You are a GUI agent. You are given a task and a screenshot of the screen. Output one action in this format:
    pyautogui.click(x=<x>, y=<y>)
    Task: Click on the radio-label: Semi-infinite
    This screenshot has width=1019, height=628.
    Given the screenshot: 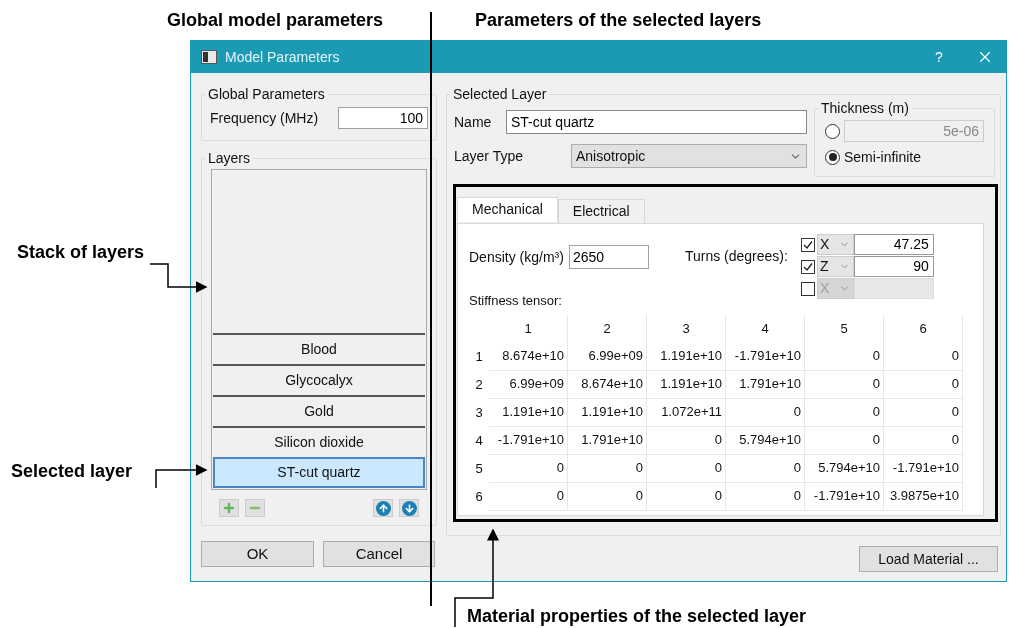 What is the action you would take?
    pyautogui.click(x=883, y=157)
    